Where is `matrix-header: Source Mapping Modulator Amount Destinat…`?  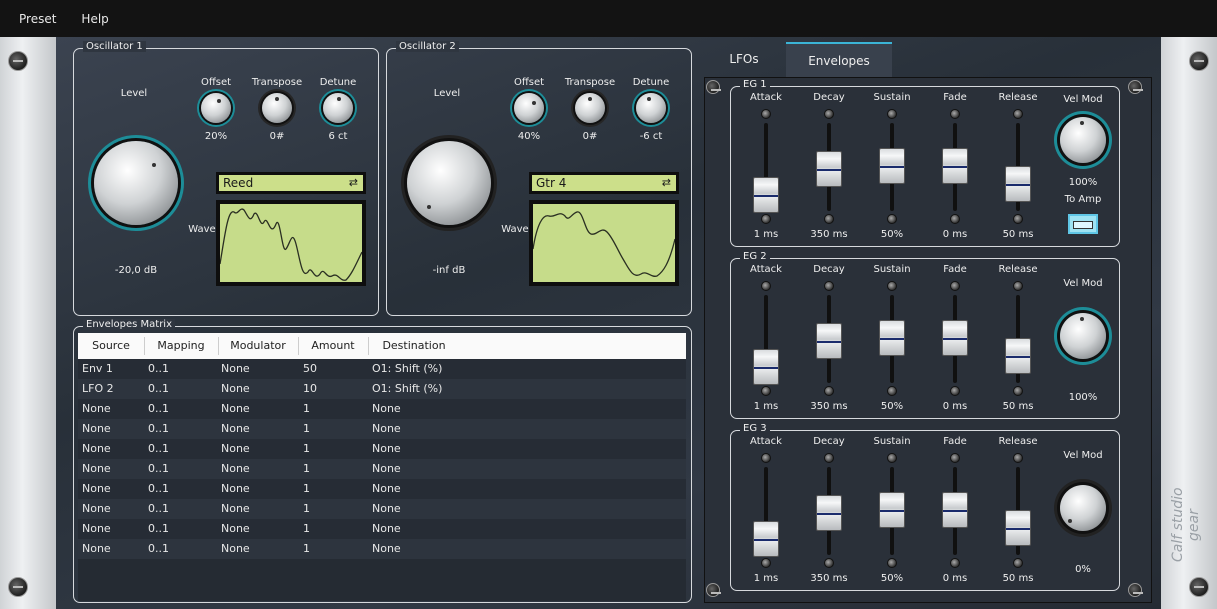 matrix-header: Source Mapping Modulator Amount Destinat… is located at coordinates (382, 346).